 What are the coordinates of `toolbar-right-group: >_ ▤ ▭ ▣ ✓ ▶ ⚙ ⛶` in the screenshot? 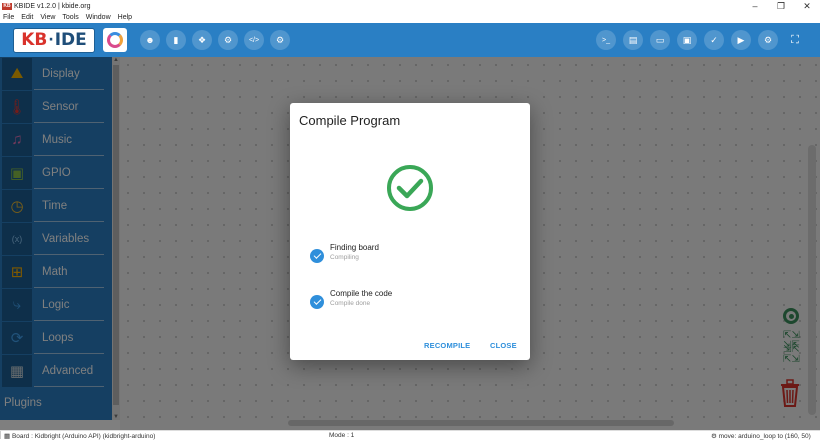 It's located at (697, 40).